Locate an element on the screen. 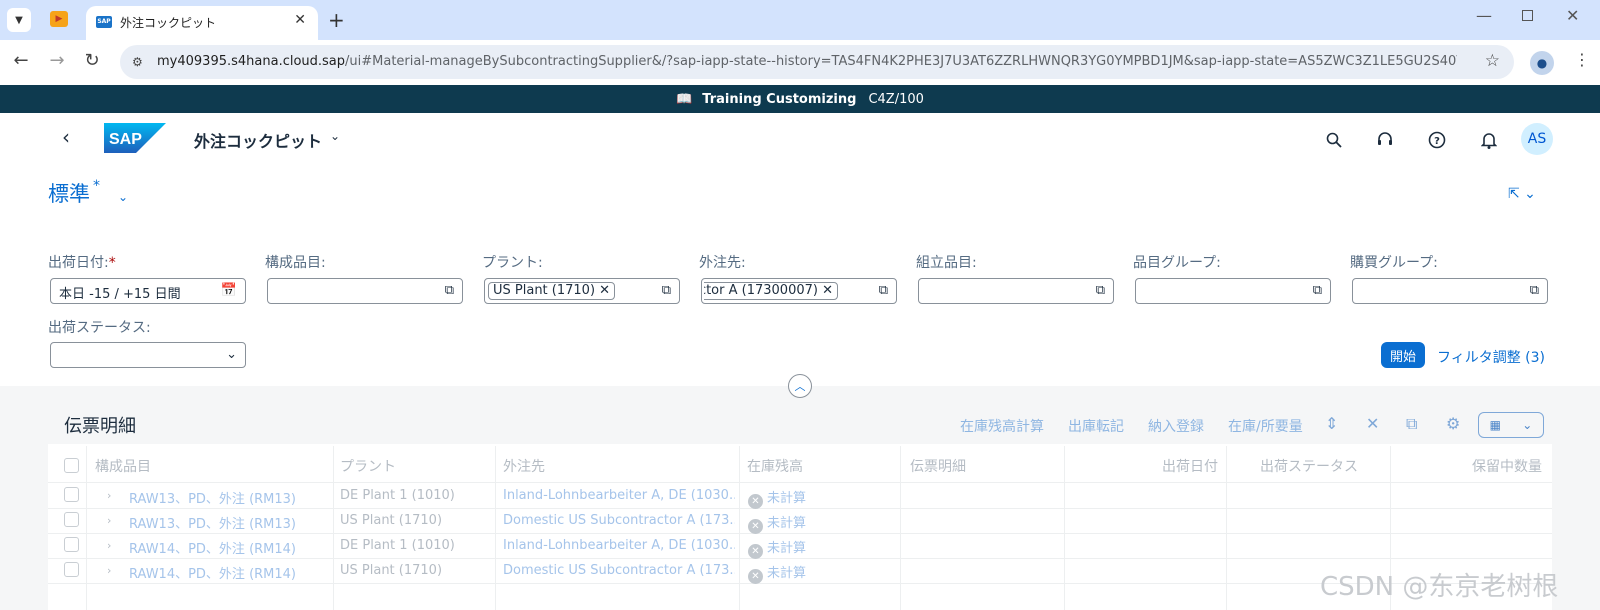 This screenshot has height=610, width=1600. window-restore-icon is located at coordinates (1527, 15).